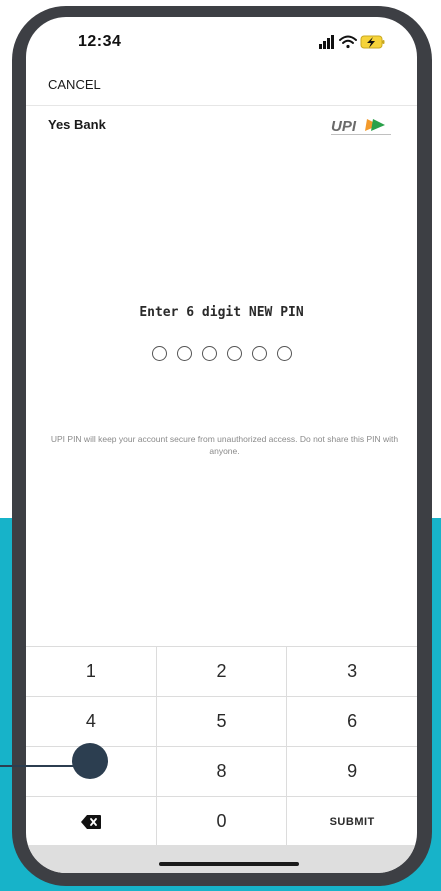  What do you see at coordinates (221, 43) in the screenshot?
I see `status-bar: 12:34` at bounding box center [221, 43].